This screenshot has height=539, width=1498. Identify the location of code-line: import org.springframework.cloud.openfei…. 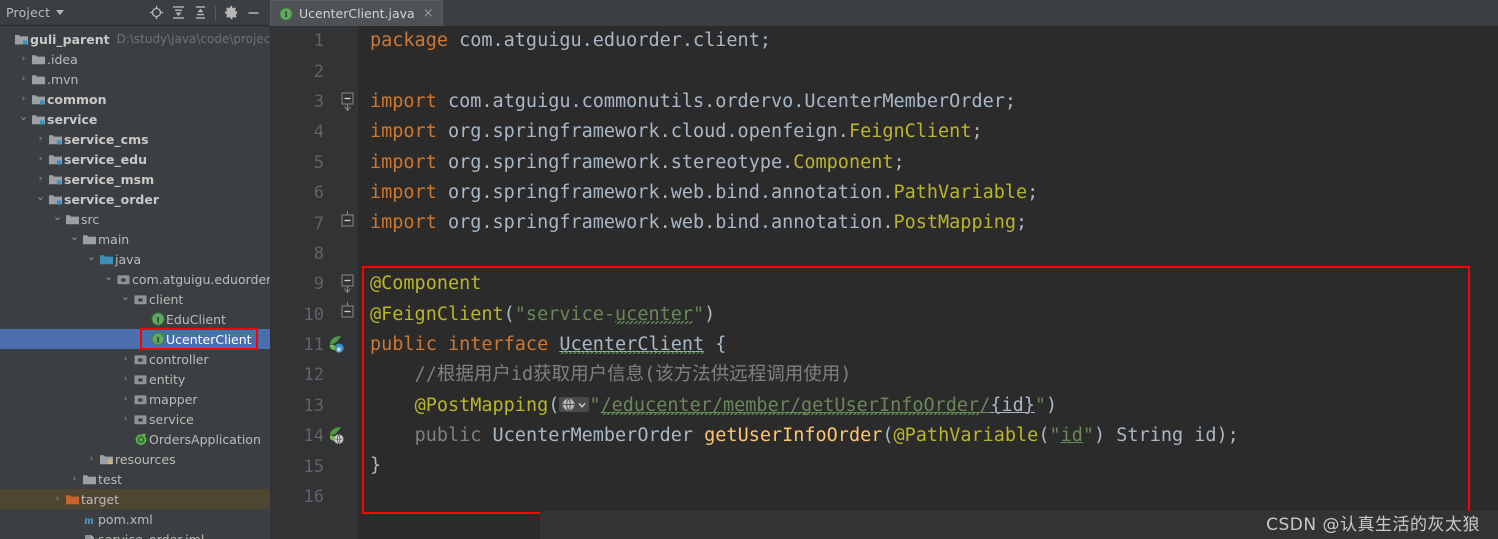
(934, 132).